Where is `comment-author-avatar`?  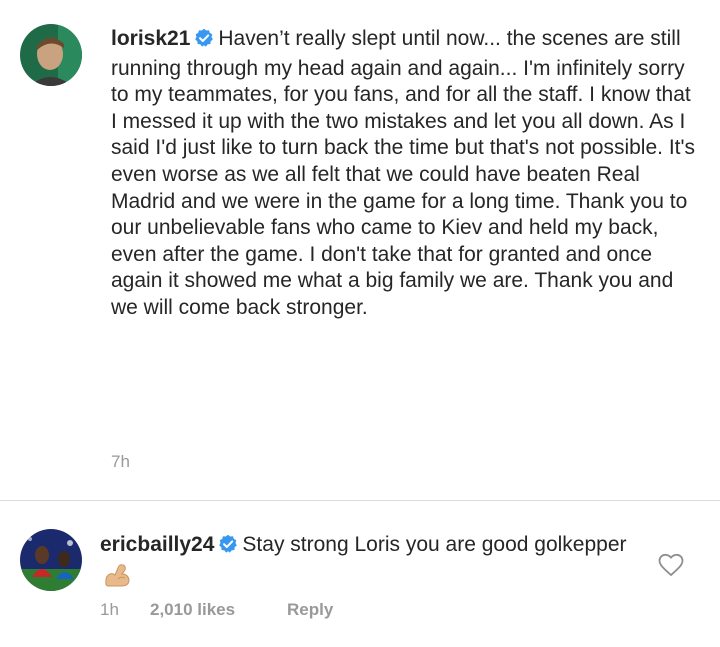
comment-author-avatar is located at coordinates (51, 560).